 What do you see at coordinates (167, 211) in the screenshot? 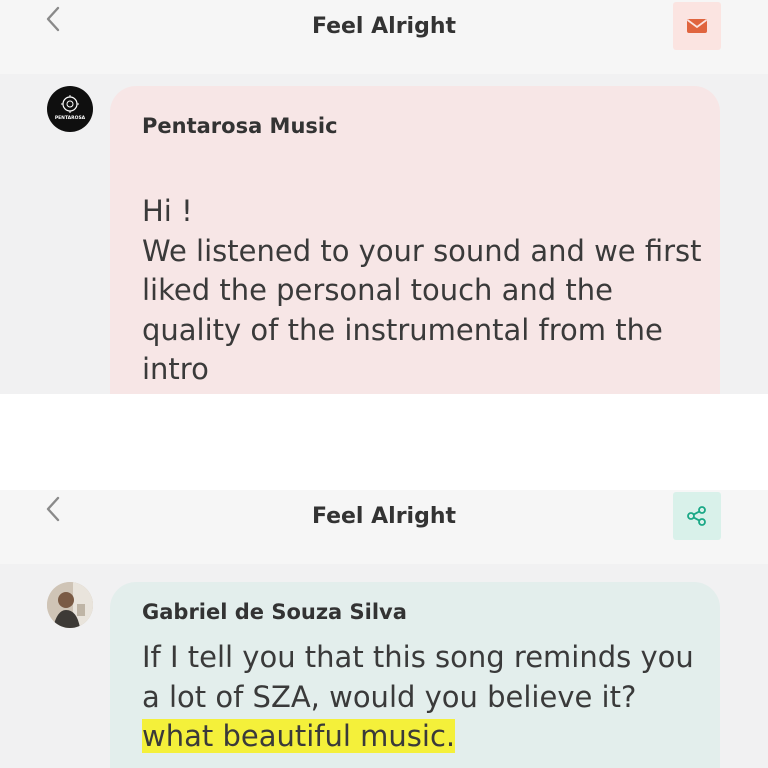
I see `message-line: Hi !` at bounding box center [167, 211].